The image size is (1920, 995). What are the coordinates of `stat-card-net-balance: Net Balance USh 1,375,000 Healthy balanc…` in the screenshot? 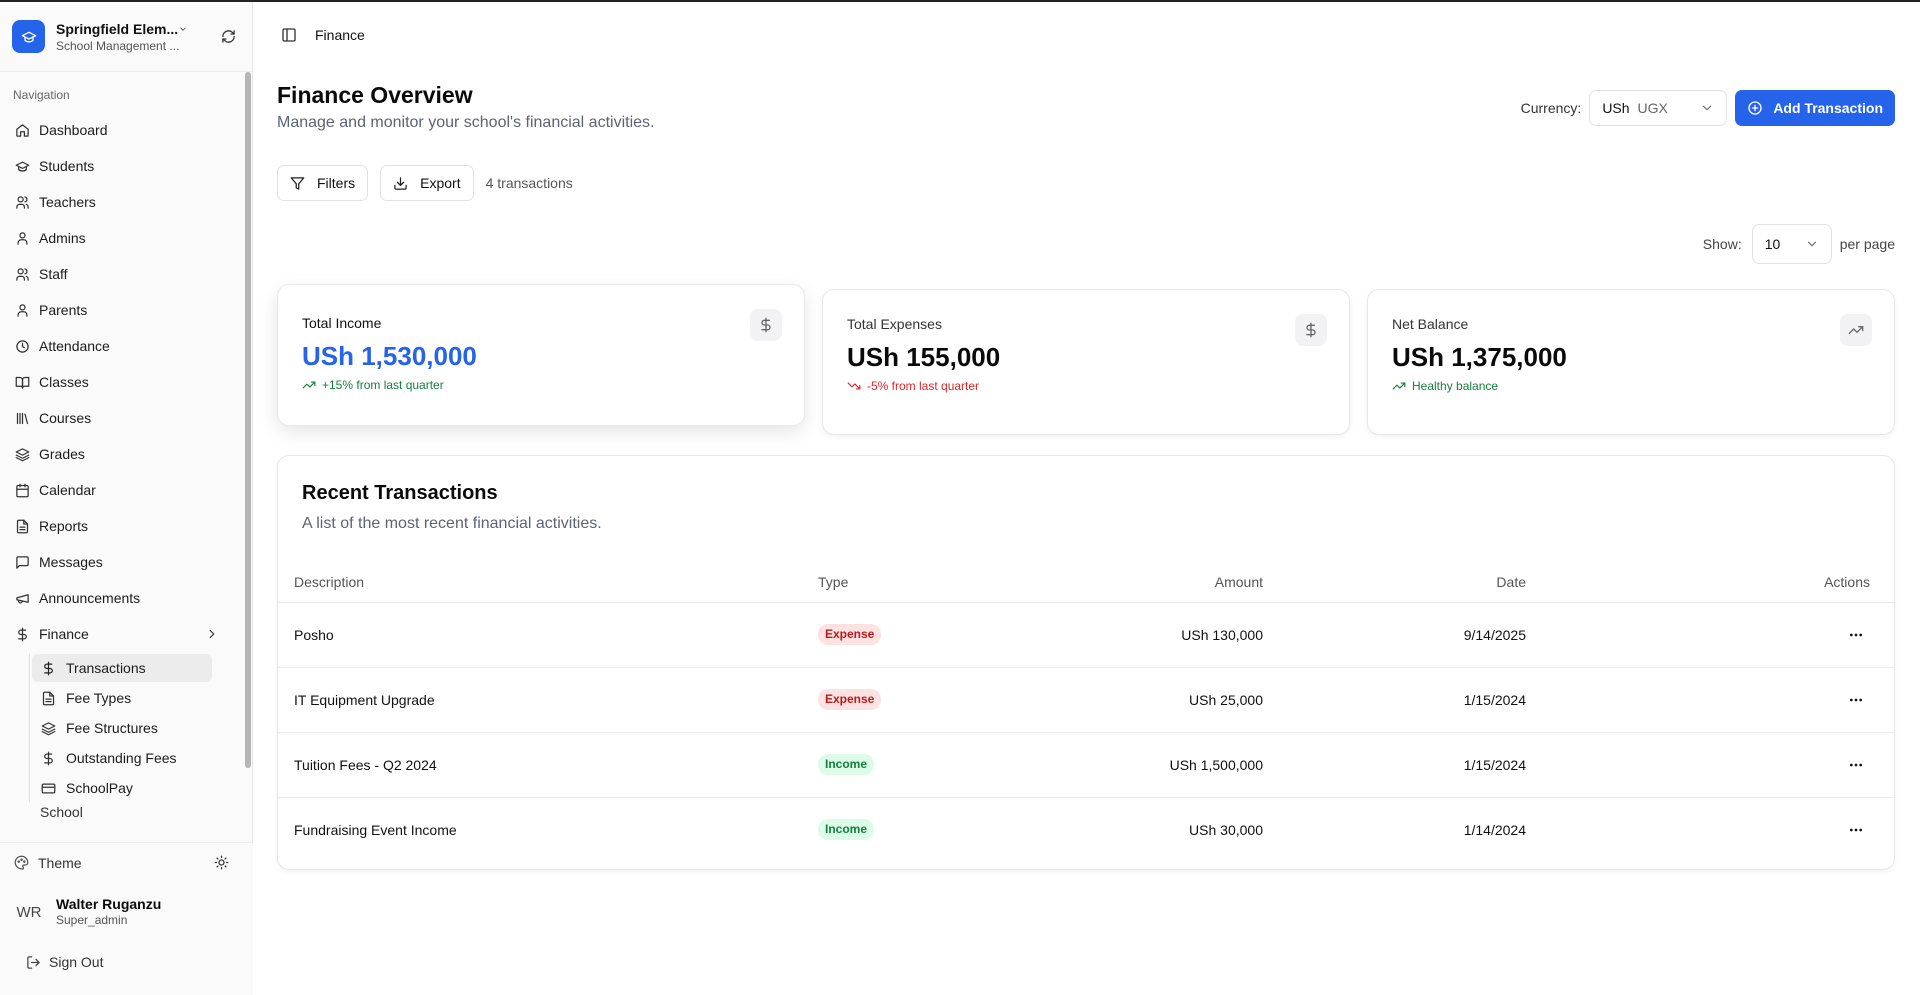 It's located at (1631, 362).